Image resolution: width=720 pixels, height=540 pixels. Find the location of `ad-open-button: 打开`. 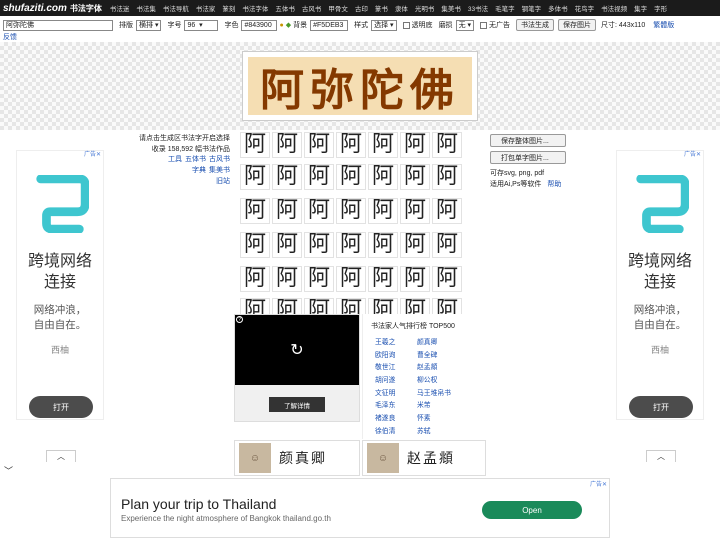

ad-open-button: 打开 is located at coordinates (61, 407).